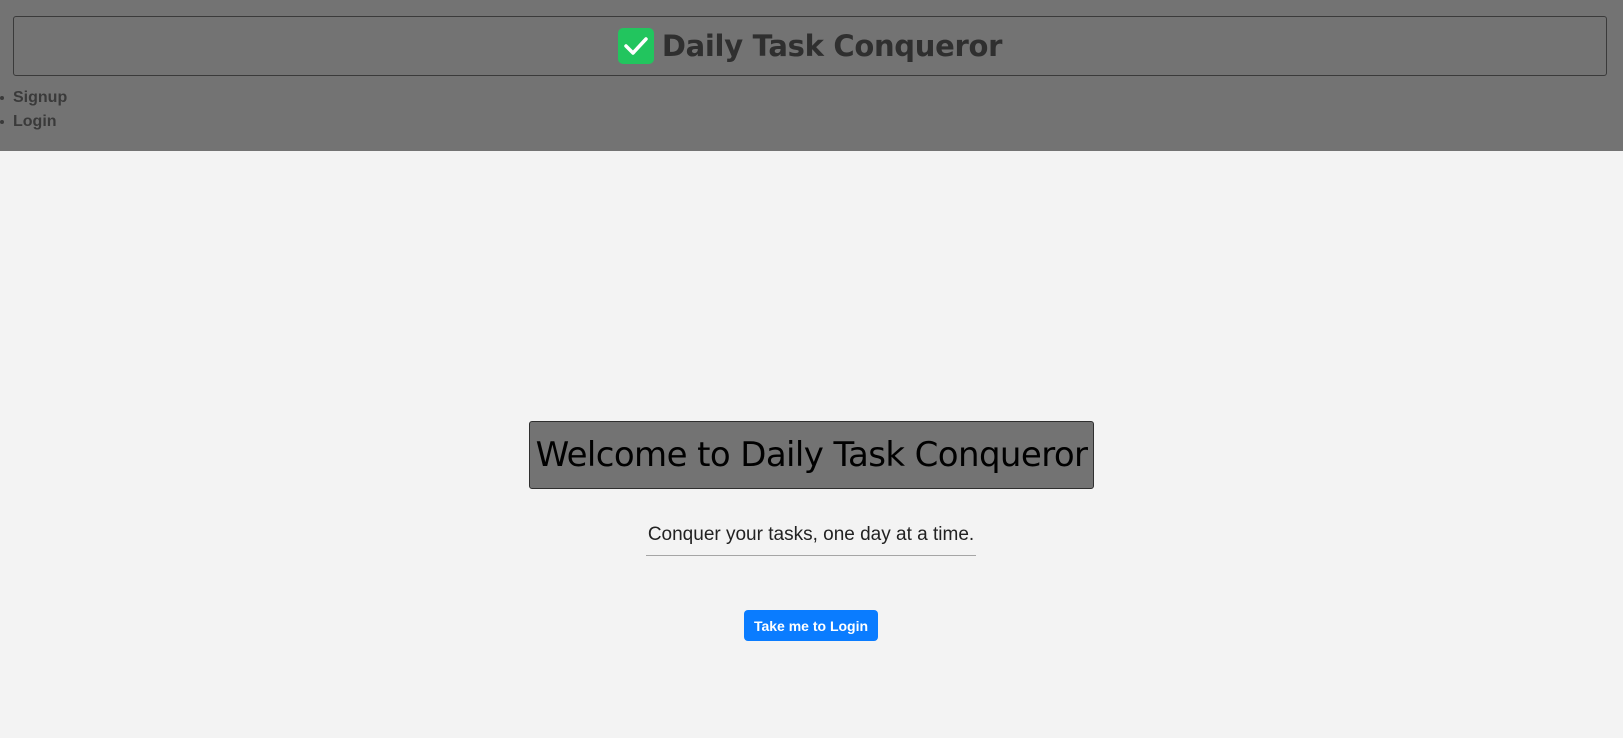 This screenshot has height=738, width=1623. I want to click on welcome-title: Welcome to Daily Task Conqueror, so click(811, 455).